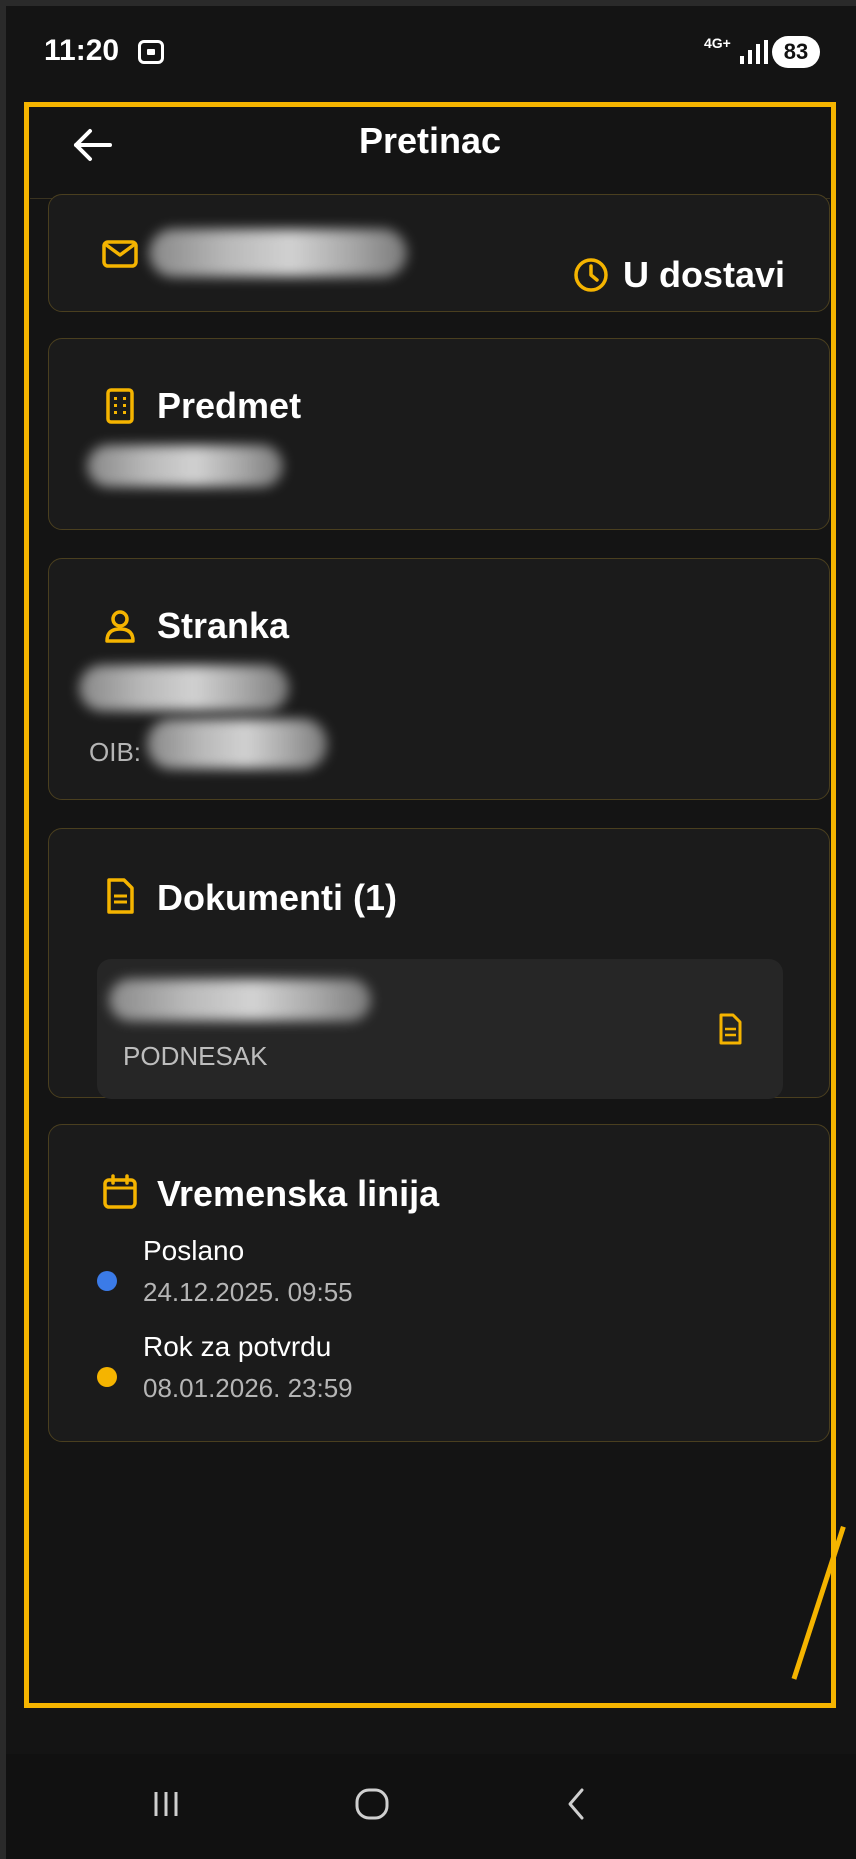 Image resolution: width=856 pixels, height=1859 pixels. Describe the element at coordinates (754, 52) in the screenshot. I see `signal-icon` at that location.